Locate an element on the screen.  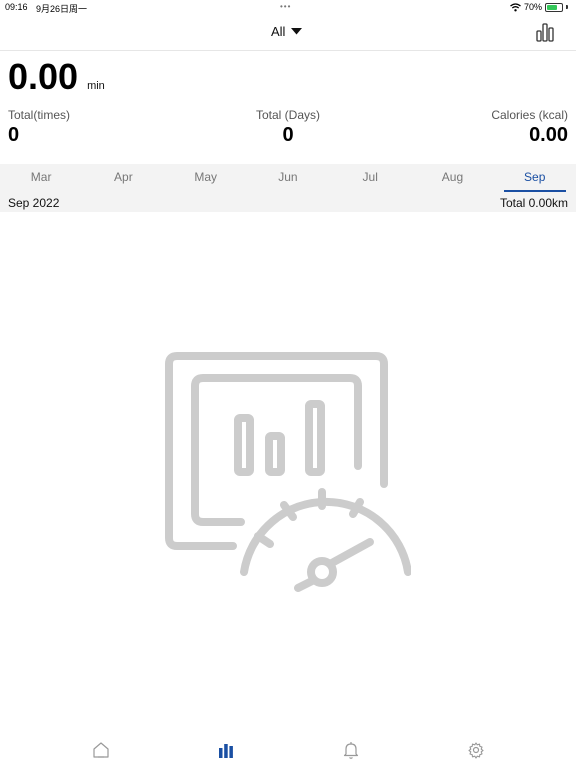
month-info: Sep 2022 Total 0.00km is located at coordinates (288, 202).